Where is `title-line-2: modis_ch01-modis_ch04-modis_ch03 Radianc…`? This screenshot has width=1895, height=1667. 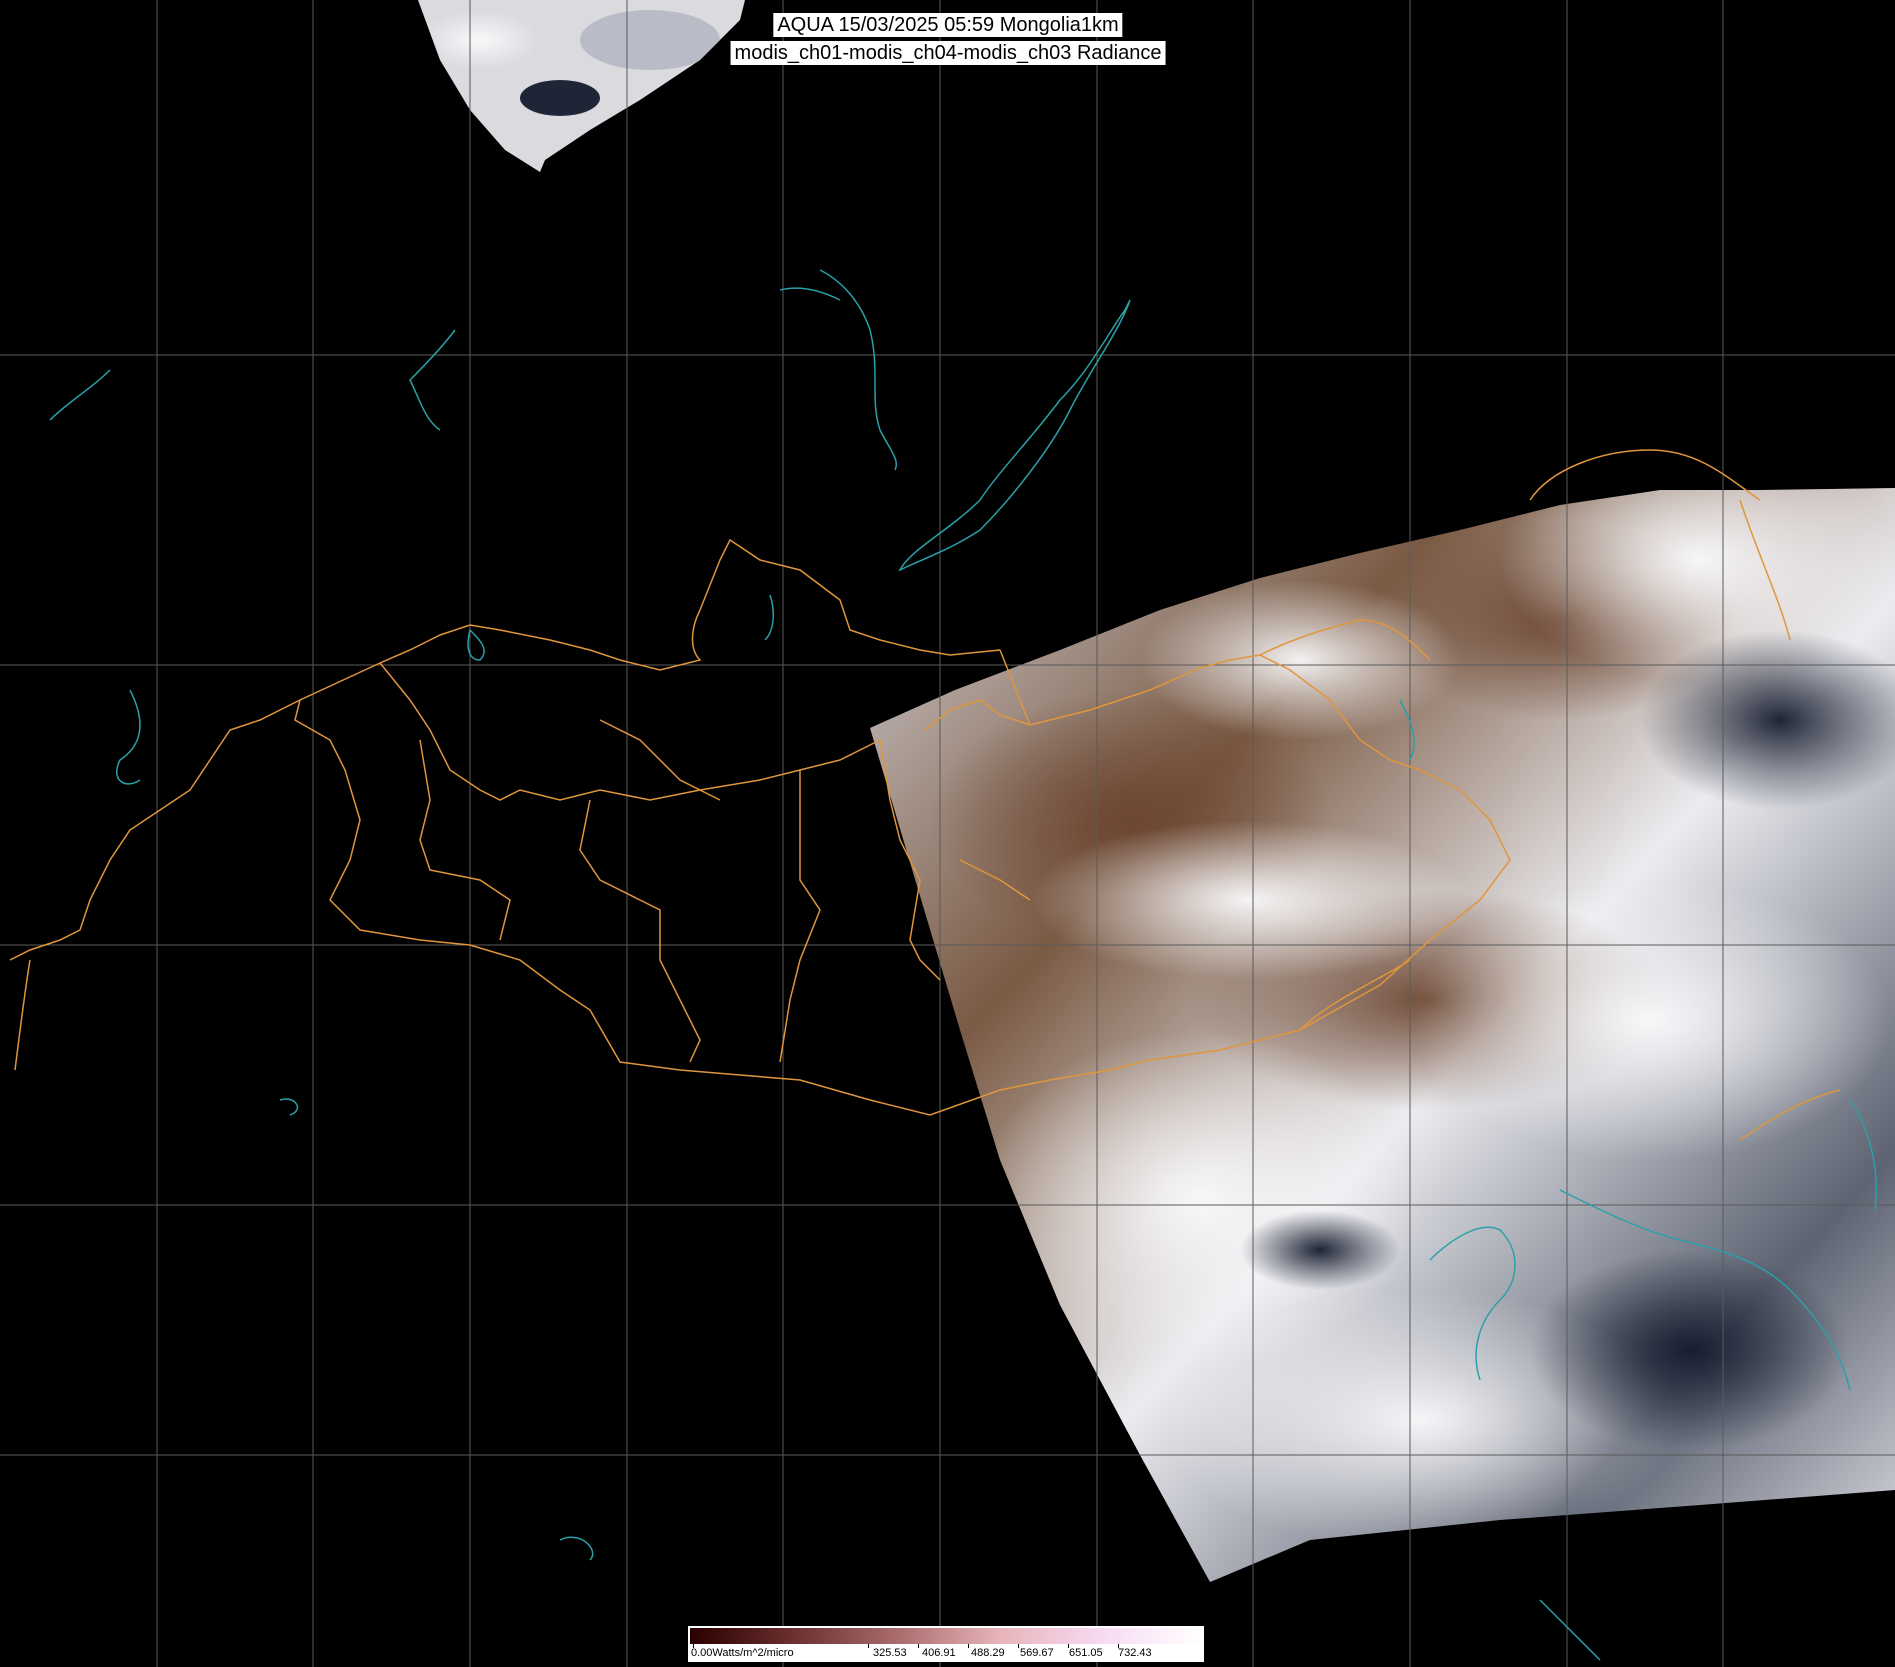 title-line-2: modis_ch01-modis_ch04-modis_ch03 Radianc… is located at coordinates (948, 53).